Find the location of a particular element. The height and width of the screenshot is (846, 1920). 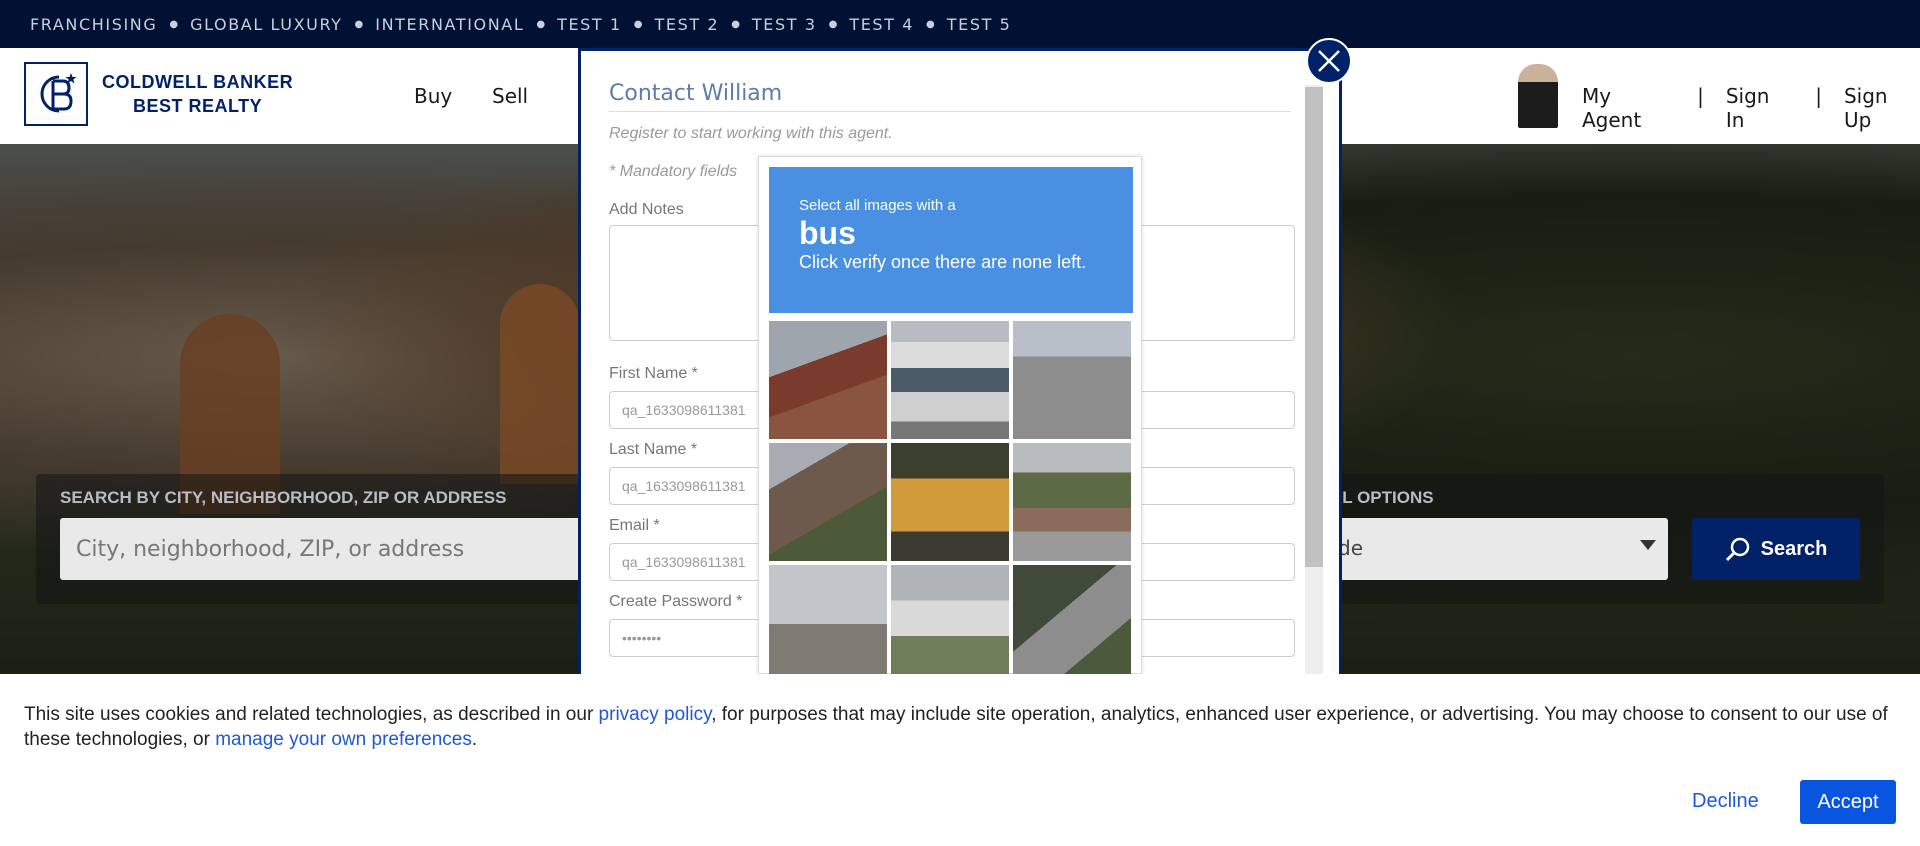

search-icon is located at coordinates (1737, 549).